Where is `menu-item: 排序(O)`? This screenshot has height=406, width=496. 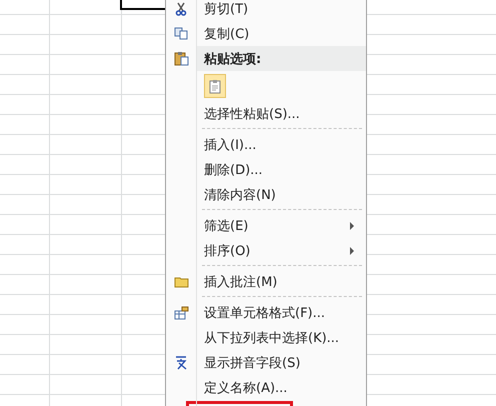
menu-item: 排序(O) is located at coordinates (266, 250).